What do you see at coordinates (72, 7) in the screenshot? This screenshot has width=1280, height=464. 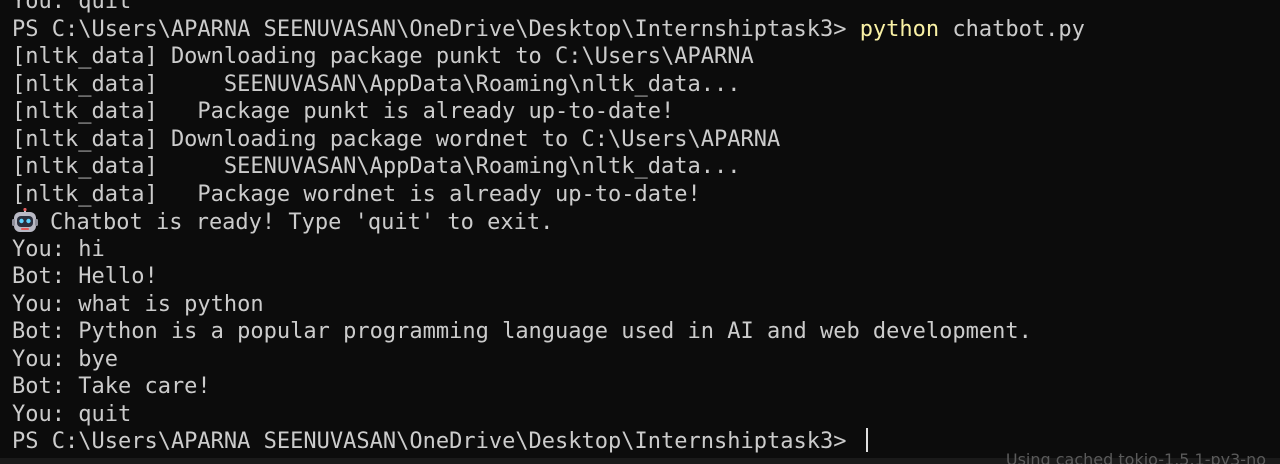 I see `clipped-top-line: You: quit` at bounding box center [72, 7].